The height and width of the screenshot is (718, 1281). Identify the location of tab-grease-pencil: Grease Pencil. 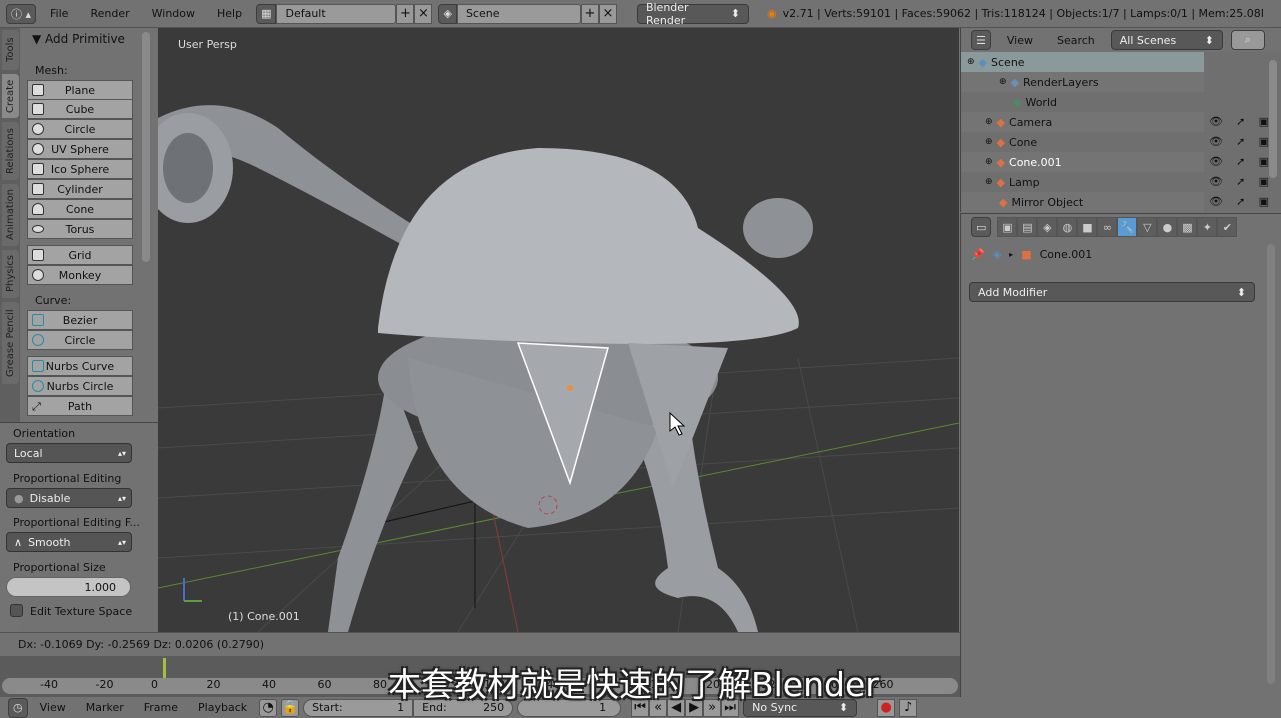
(10, 343).